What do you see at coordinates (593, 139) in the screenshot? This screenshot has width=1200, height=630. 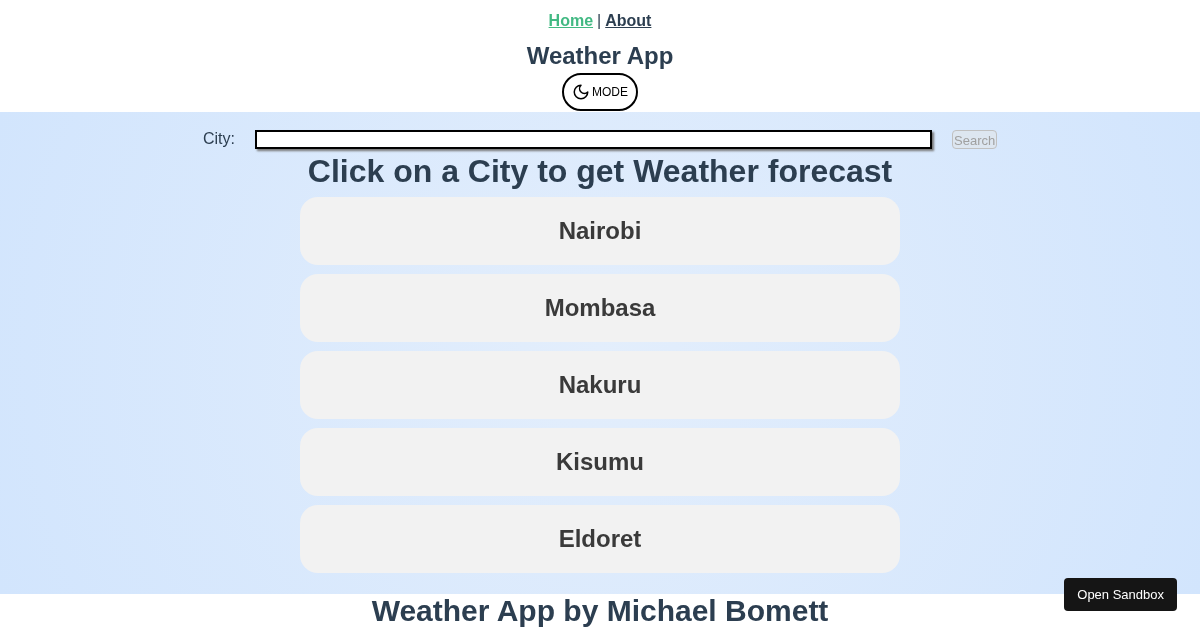 I see `city-input` at bounding box center [593, 139].